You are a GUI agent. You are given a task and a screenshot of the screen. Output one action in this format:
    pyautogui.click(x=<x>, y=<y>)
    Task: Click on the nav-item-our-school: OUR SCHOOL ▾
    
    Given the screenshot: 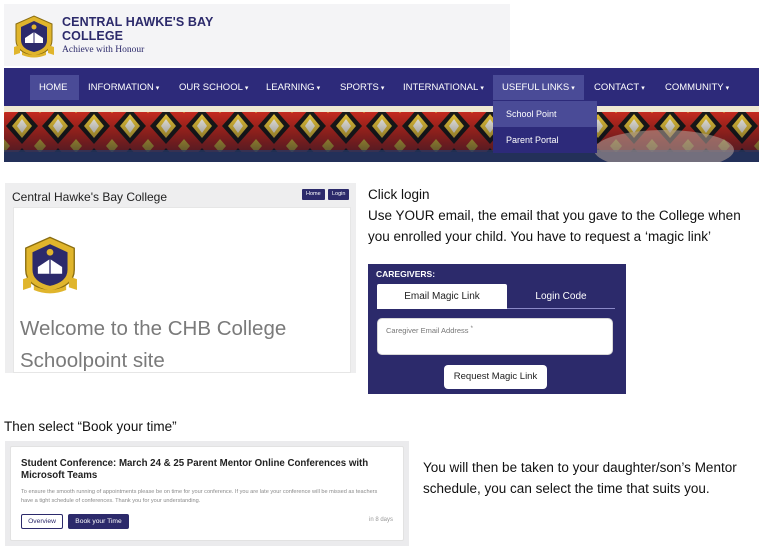 What is the action you would take?
    pyautogui.click(x=213, y=87)
    